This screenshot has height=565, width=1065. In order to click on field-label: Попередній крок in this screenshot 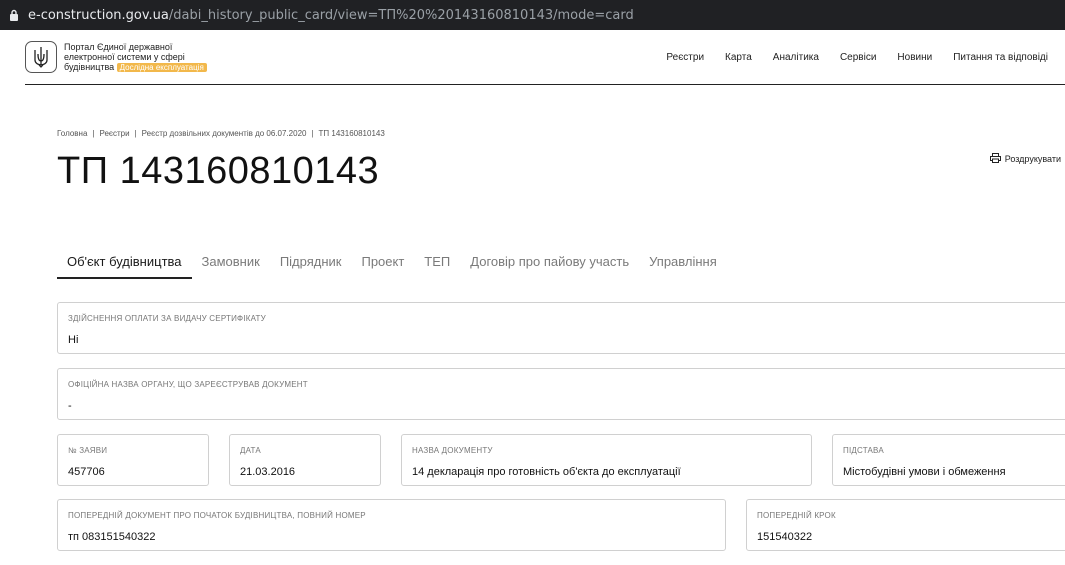, I will do `click(796, 515)`.